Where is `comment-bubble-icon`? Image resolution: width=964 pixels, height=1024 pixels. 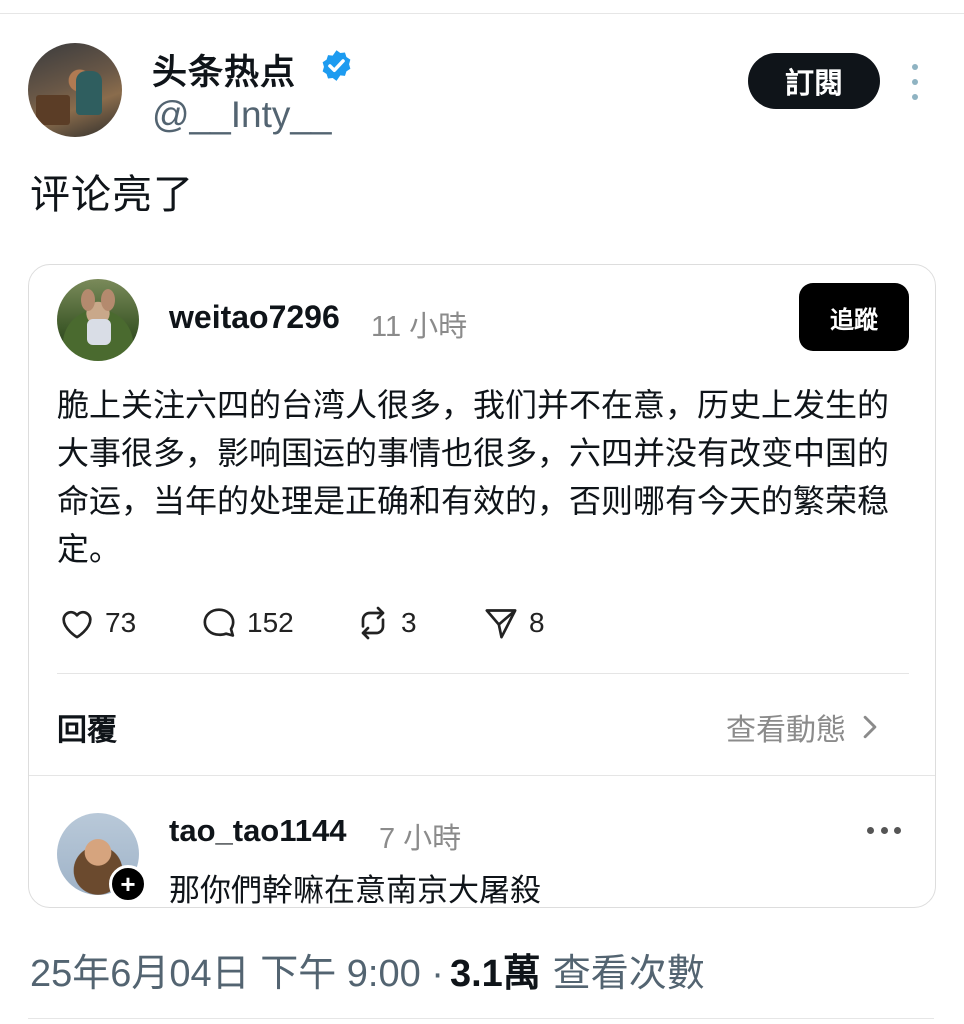
comment-bubble-icon is located at coordinates (219, 622).